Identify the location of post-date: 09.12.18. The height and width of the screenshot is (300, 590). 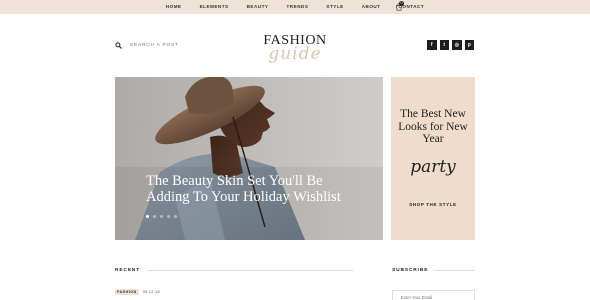
(151, 292).